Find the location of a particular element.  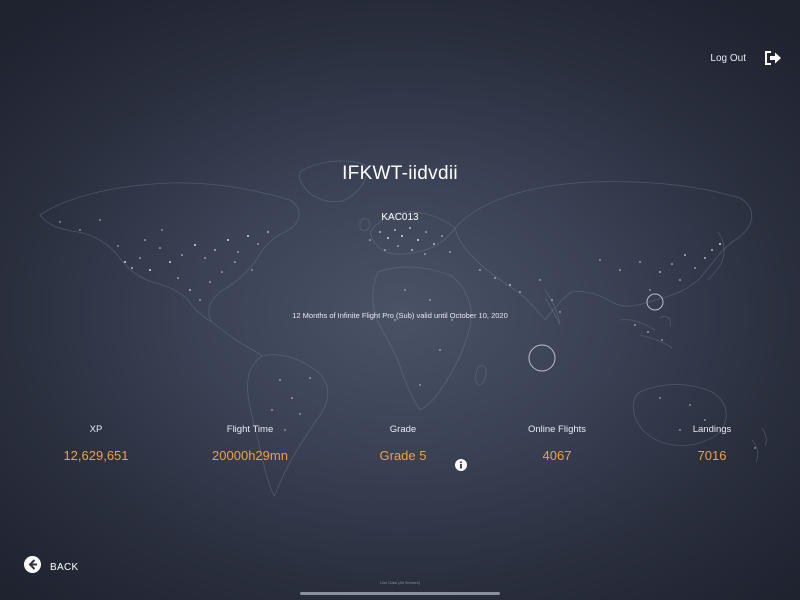

stat-label-xp: XP is located at coordinates (96, 429).